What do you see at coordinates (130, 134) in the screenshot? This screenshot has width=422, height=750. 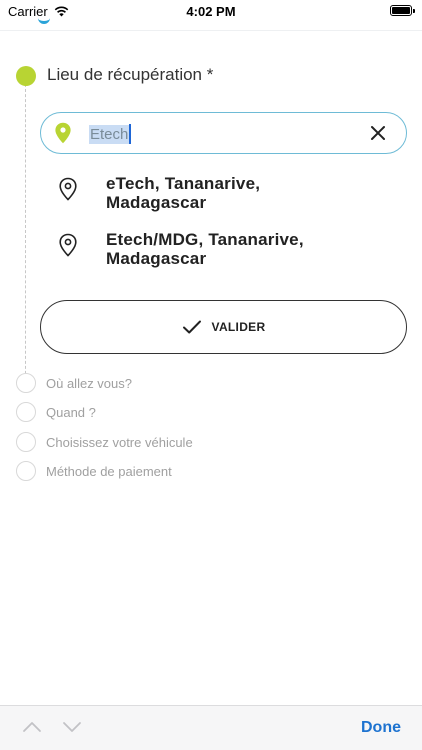 I see `text-caret` at bounding box center [130, 134].